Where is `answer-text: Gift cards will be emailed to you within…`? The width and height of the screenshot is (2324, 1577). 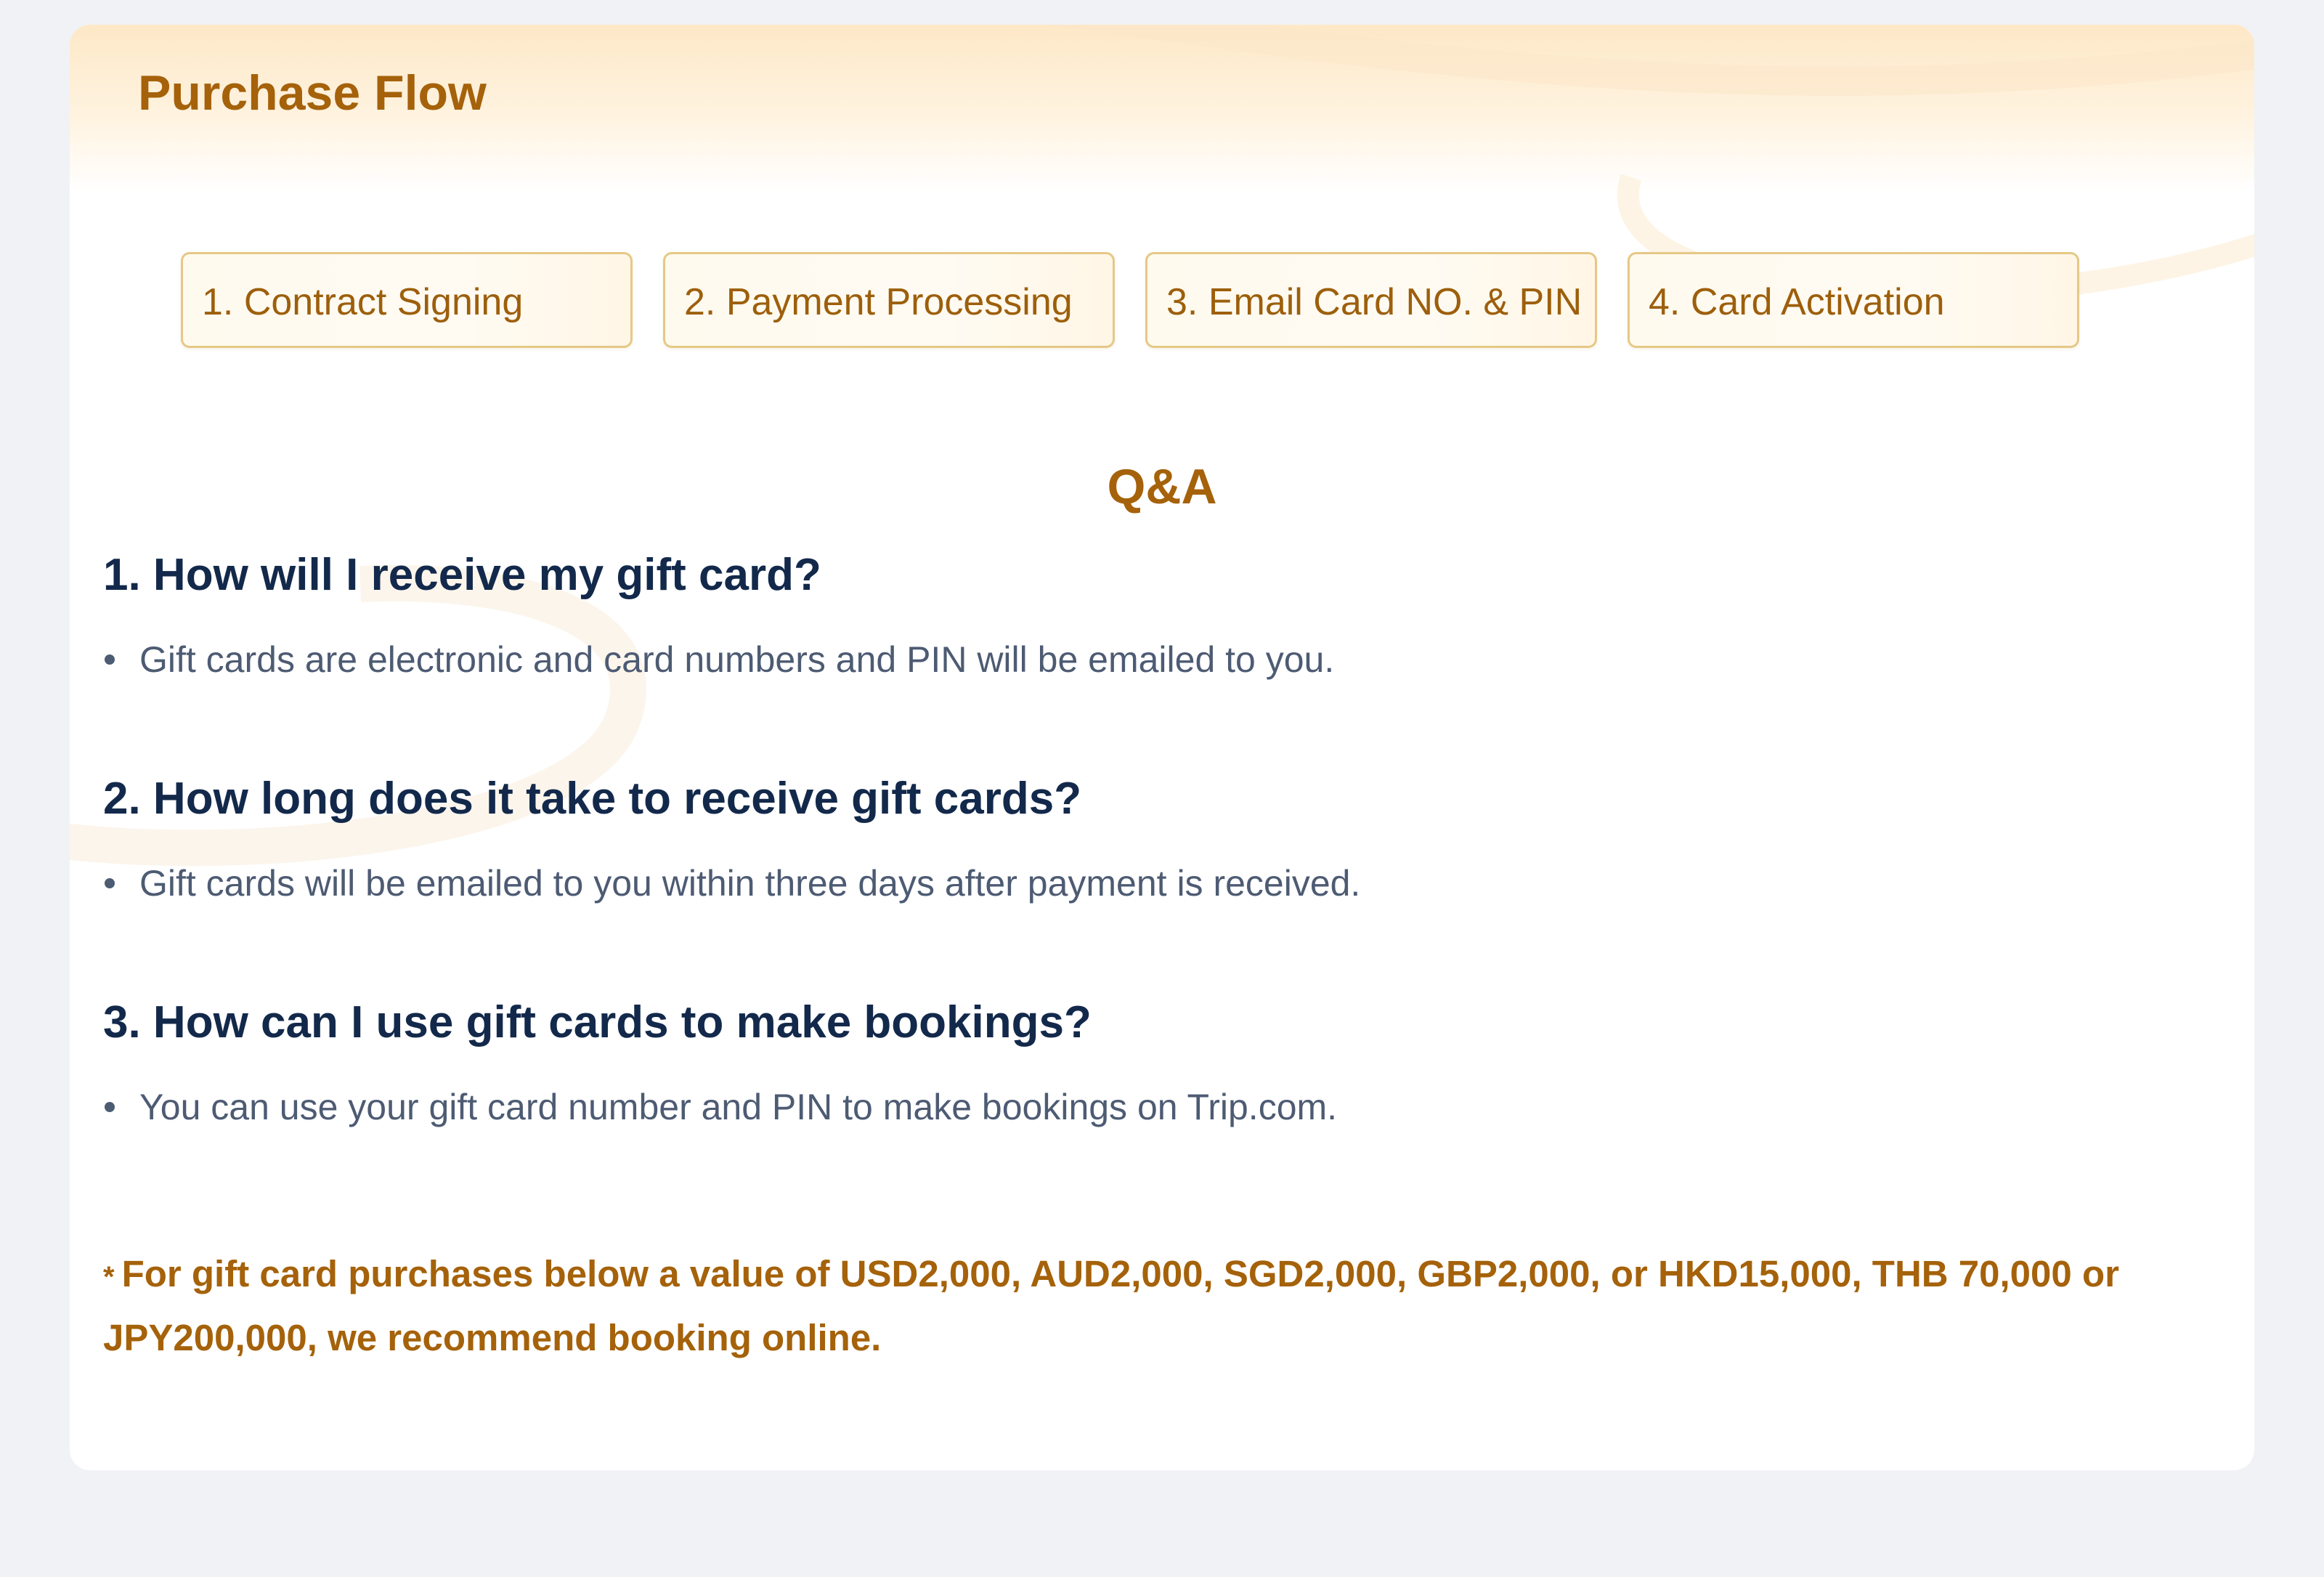 answer-text: Gift cards will be emailed to you within… is located at coordinates (750, 883).